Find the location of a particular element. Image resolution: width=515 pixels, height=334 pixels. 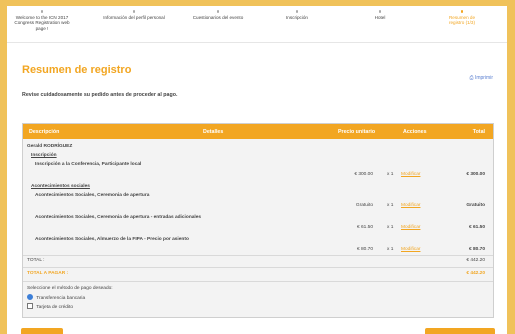

payment-option-bank-transfer: Transferencia bancaria is located at coordinates (56, 297).